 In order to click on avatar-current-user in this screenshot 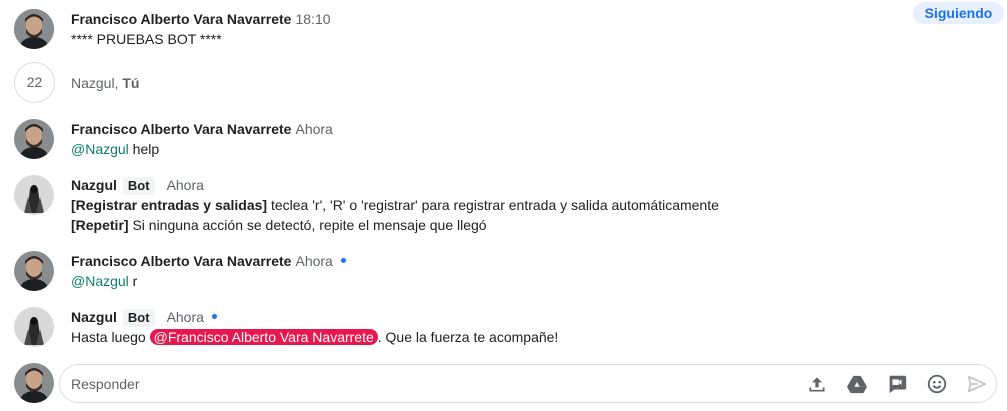, I will do `click(34, 383)`.